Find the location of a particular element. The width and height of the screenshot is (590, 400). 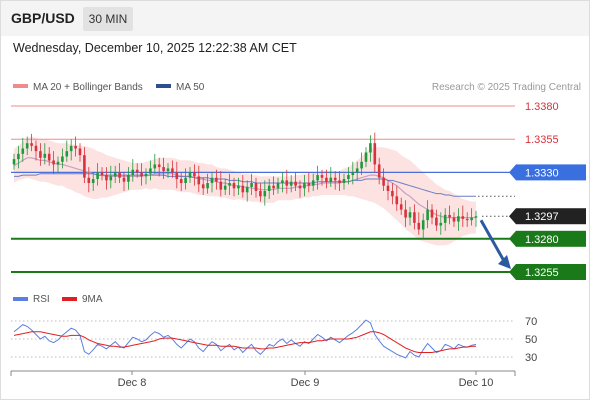

x-axis-label: Dec 10 is located at coordinates (476, 383).